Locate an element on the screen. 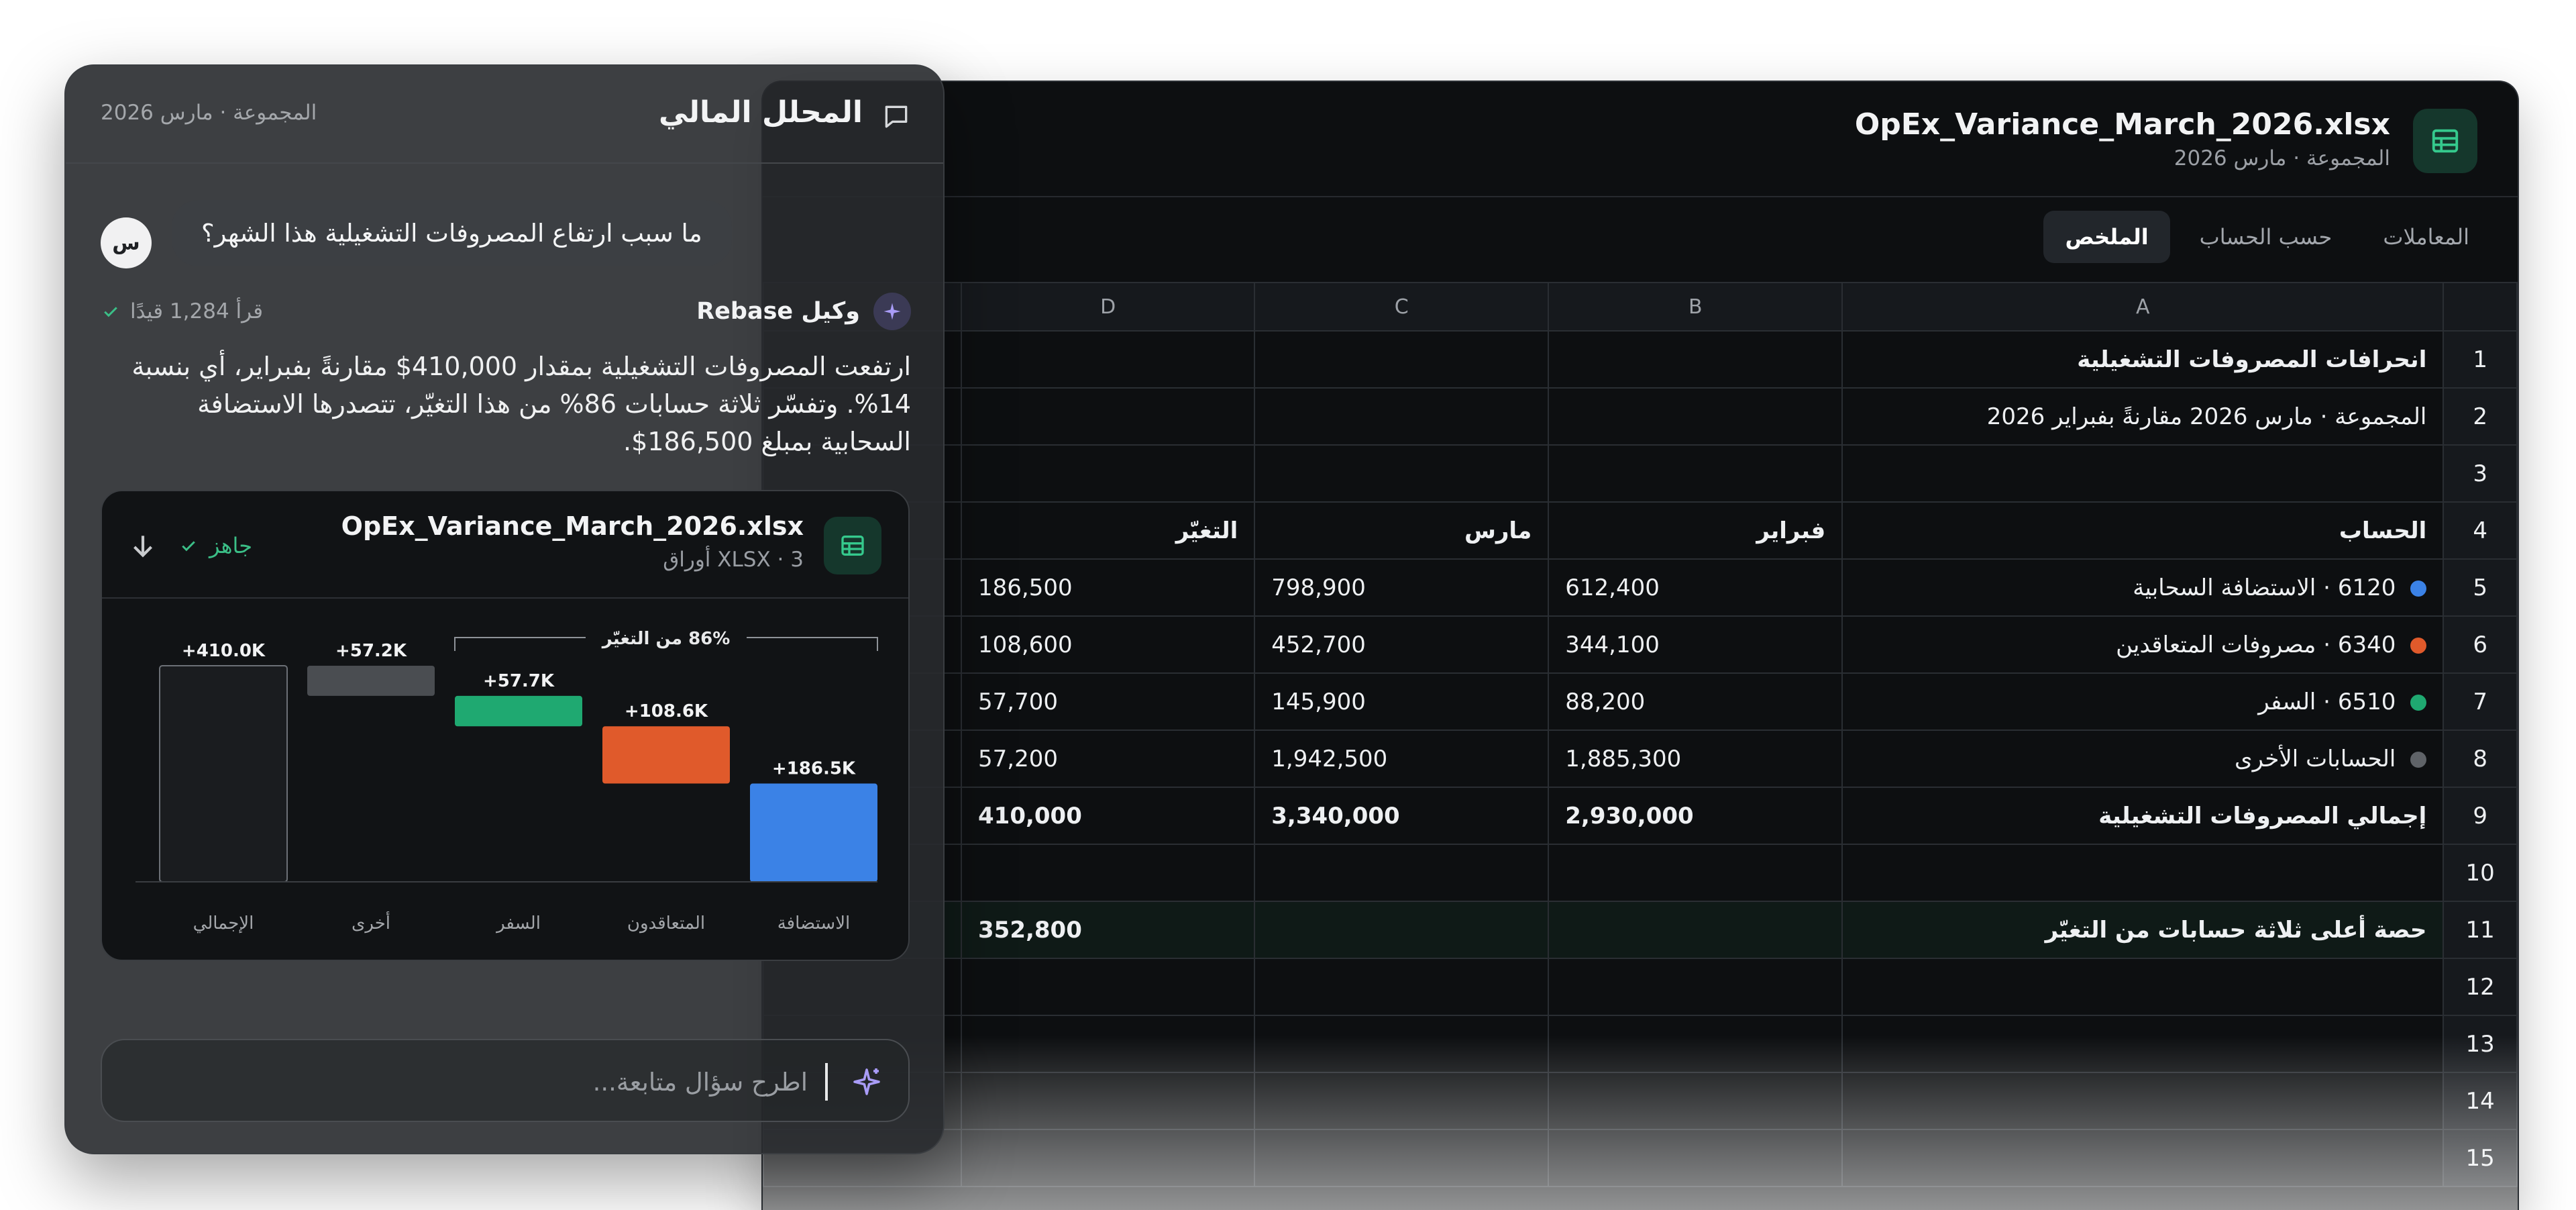  tab-2: المعاملات is located at coordinates (2426, 237).